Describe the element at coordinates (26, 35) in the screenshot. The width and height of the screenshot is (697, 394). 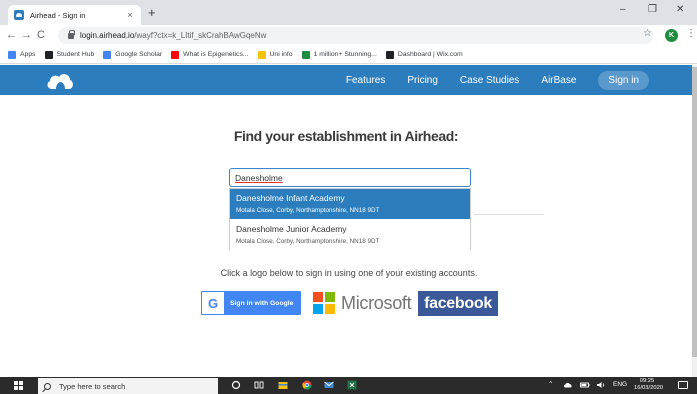
I see `forward-icon: →` at that location.